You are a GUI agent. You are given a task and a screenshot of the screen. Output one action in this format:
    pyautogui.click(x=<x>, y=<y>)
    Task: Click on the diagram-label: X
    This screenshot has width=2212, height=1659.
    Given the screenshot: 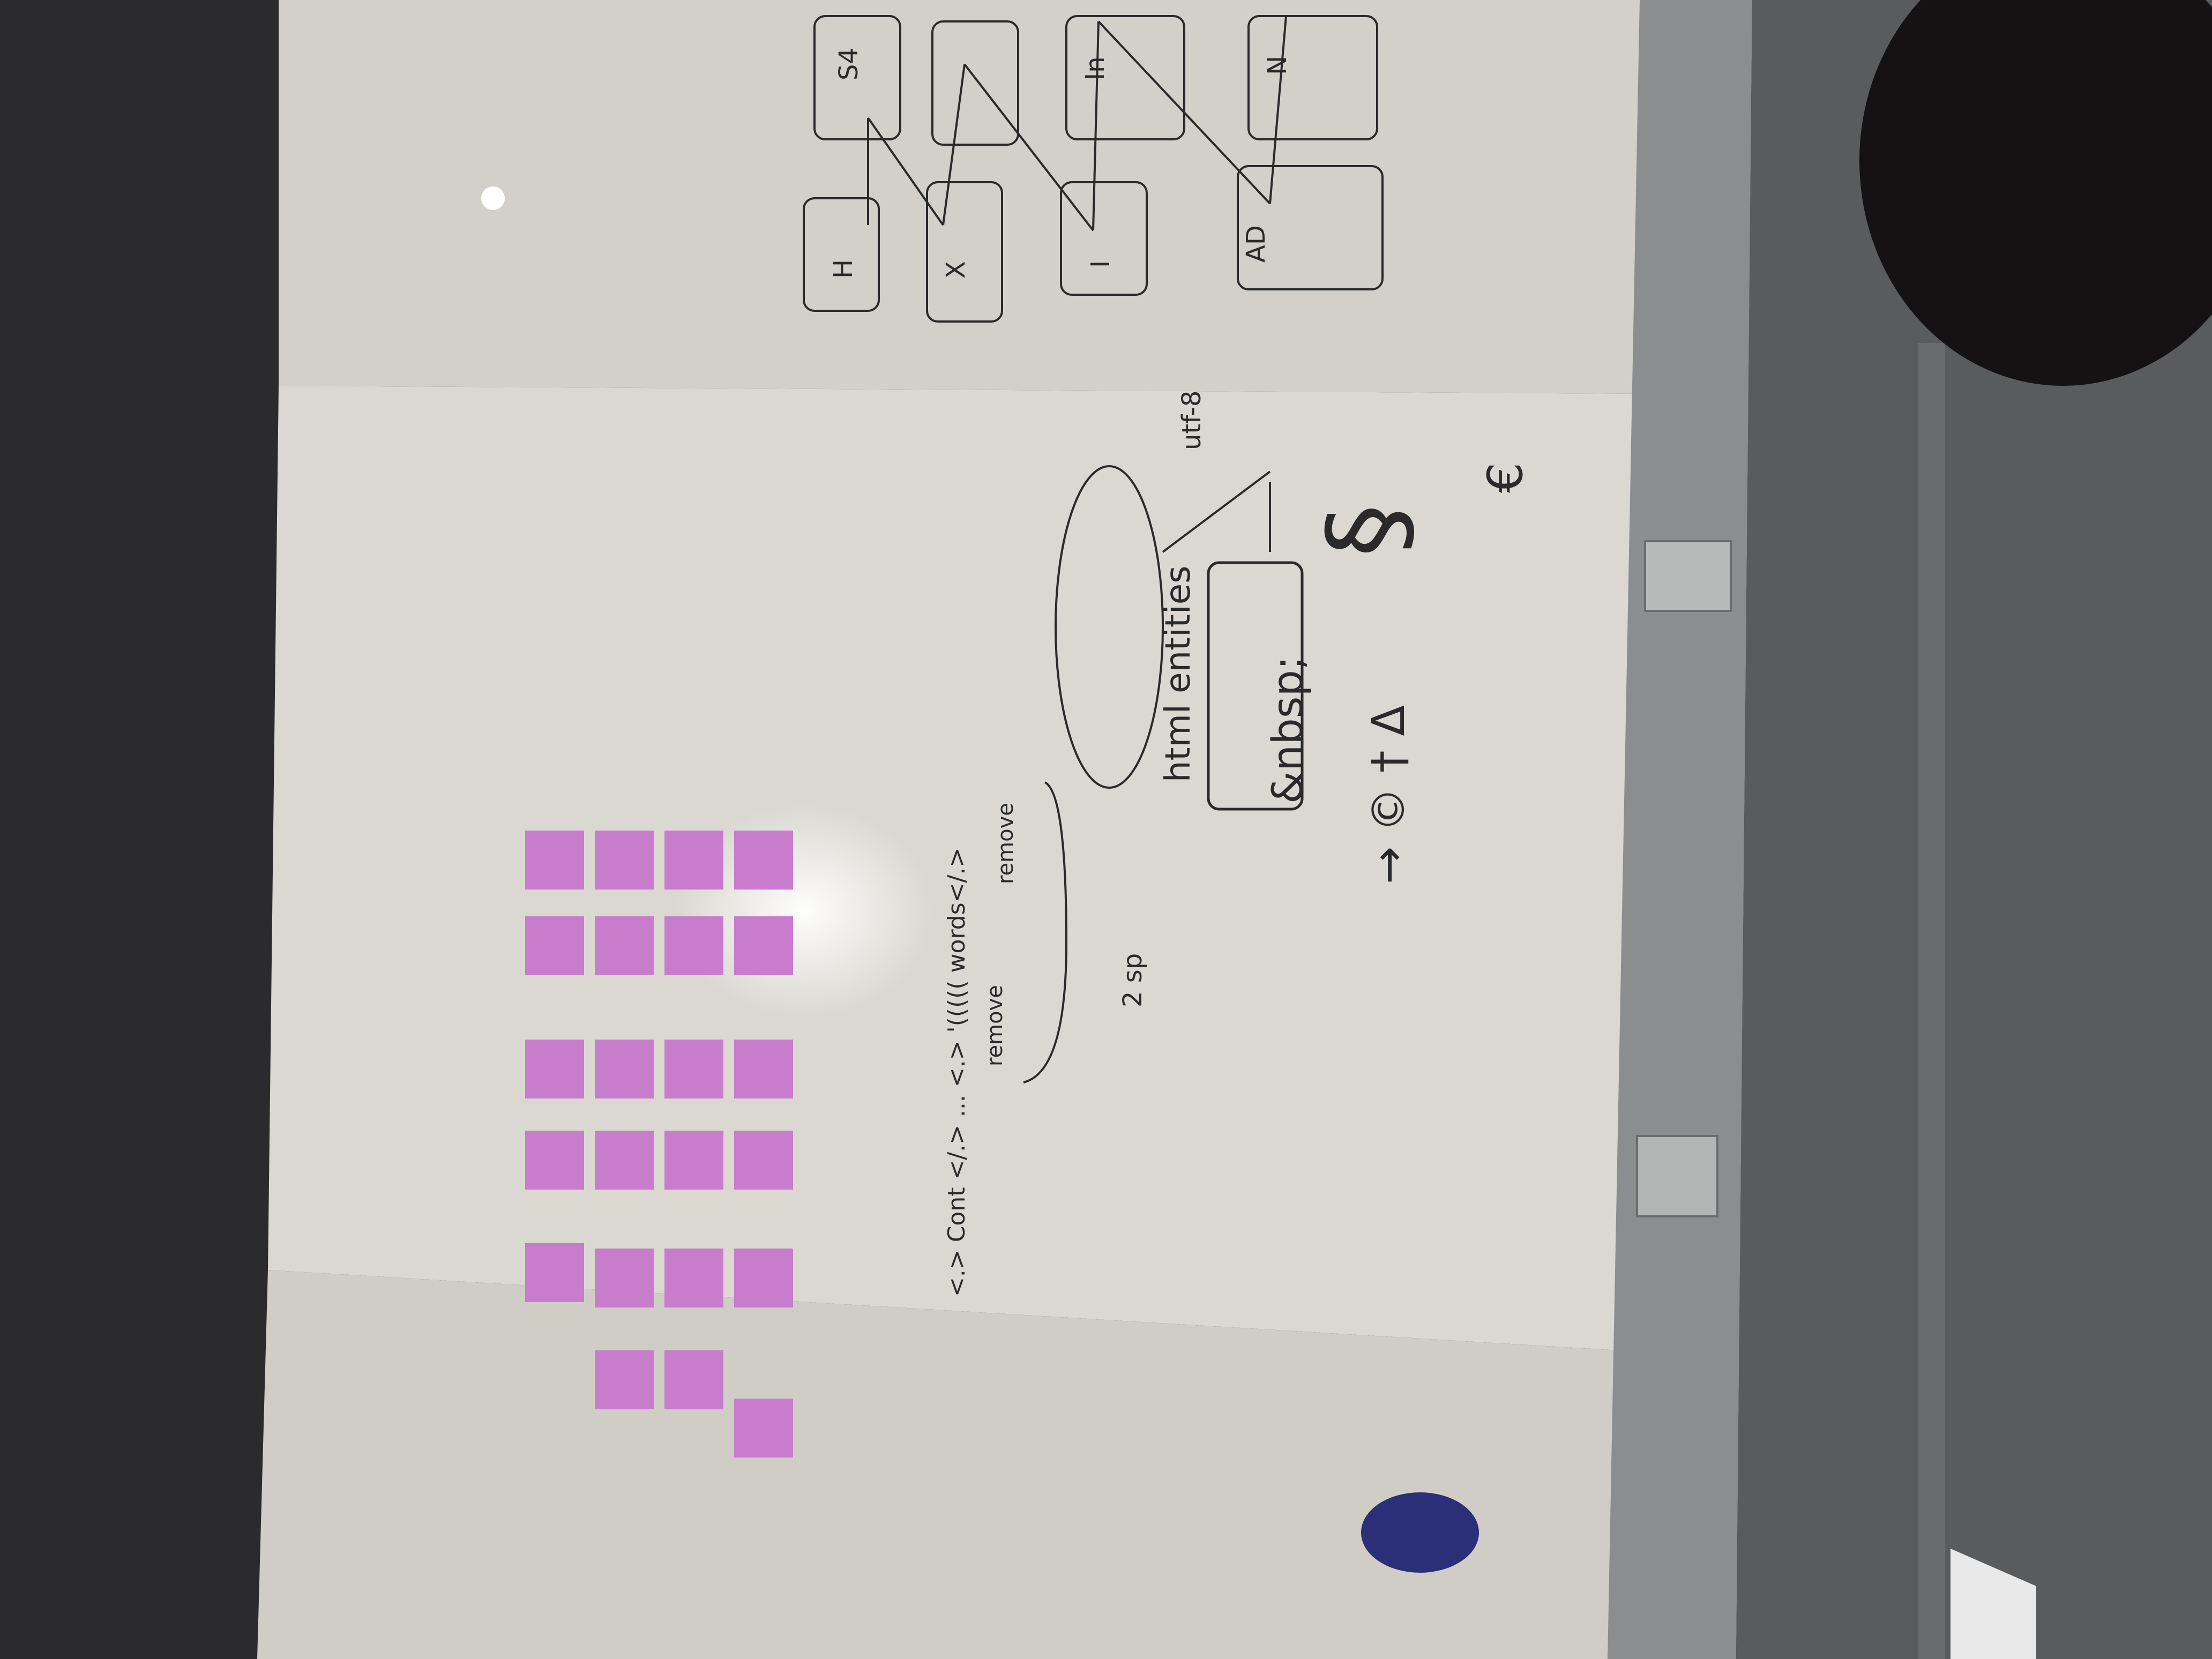 What is the action you would take?
    pyautogui.click(x=956, y=270)
    